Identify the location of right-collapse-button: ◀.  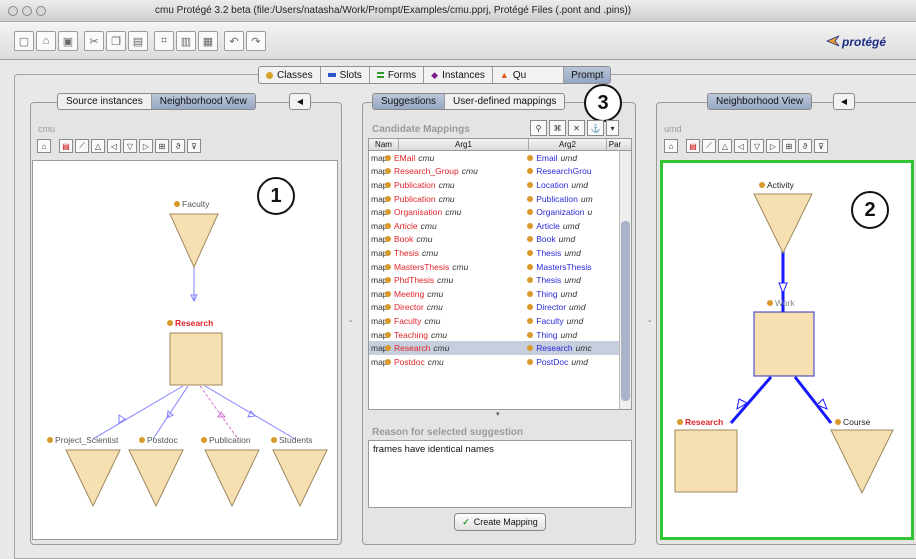
(844, 101).